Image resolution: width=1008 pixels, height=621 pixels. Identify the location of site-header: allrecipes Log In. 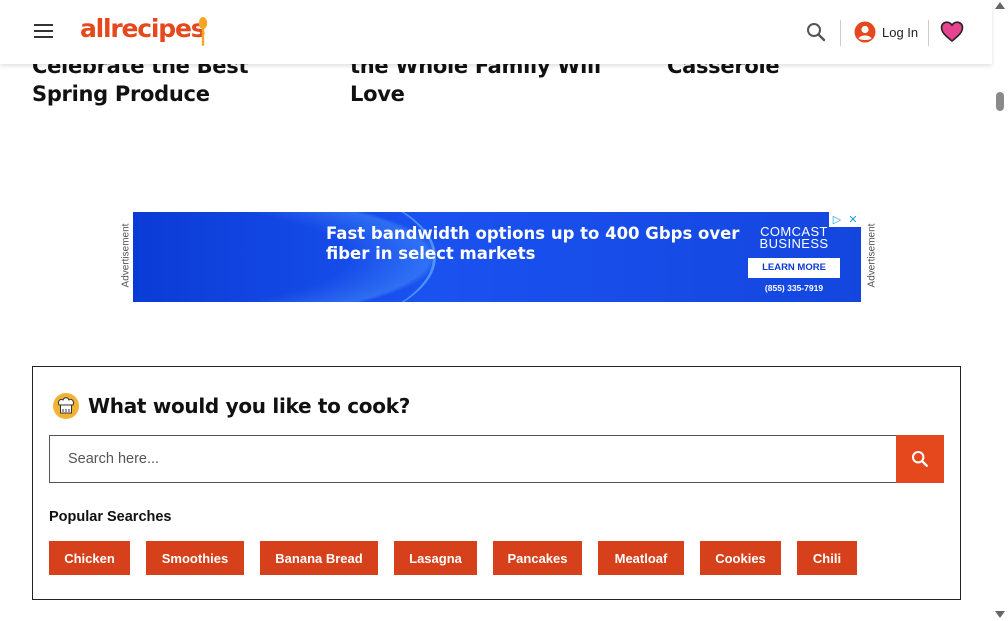
(496, 32).